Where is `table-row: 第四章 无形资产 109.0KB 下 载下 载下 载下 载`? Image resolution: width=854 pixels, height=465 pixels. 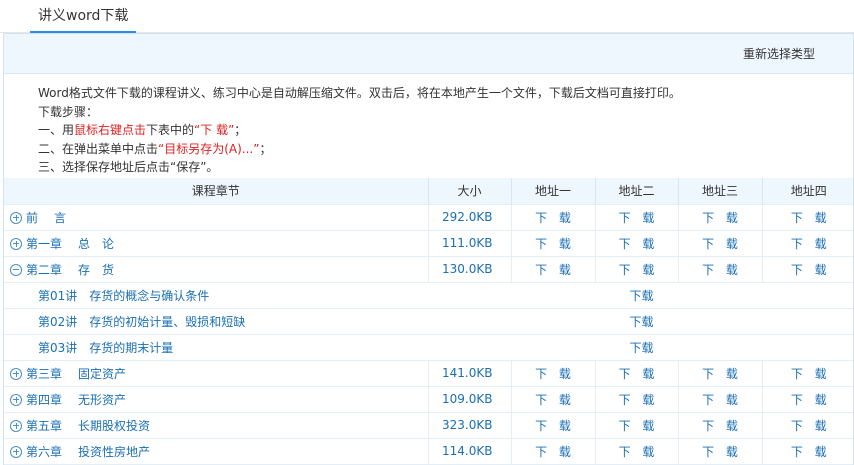
table-row: 第四章 无形资产 109.0KB 下 载下 载下 载下 载 is located at coordinates (428, 399).